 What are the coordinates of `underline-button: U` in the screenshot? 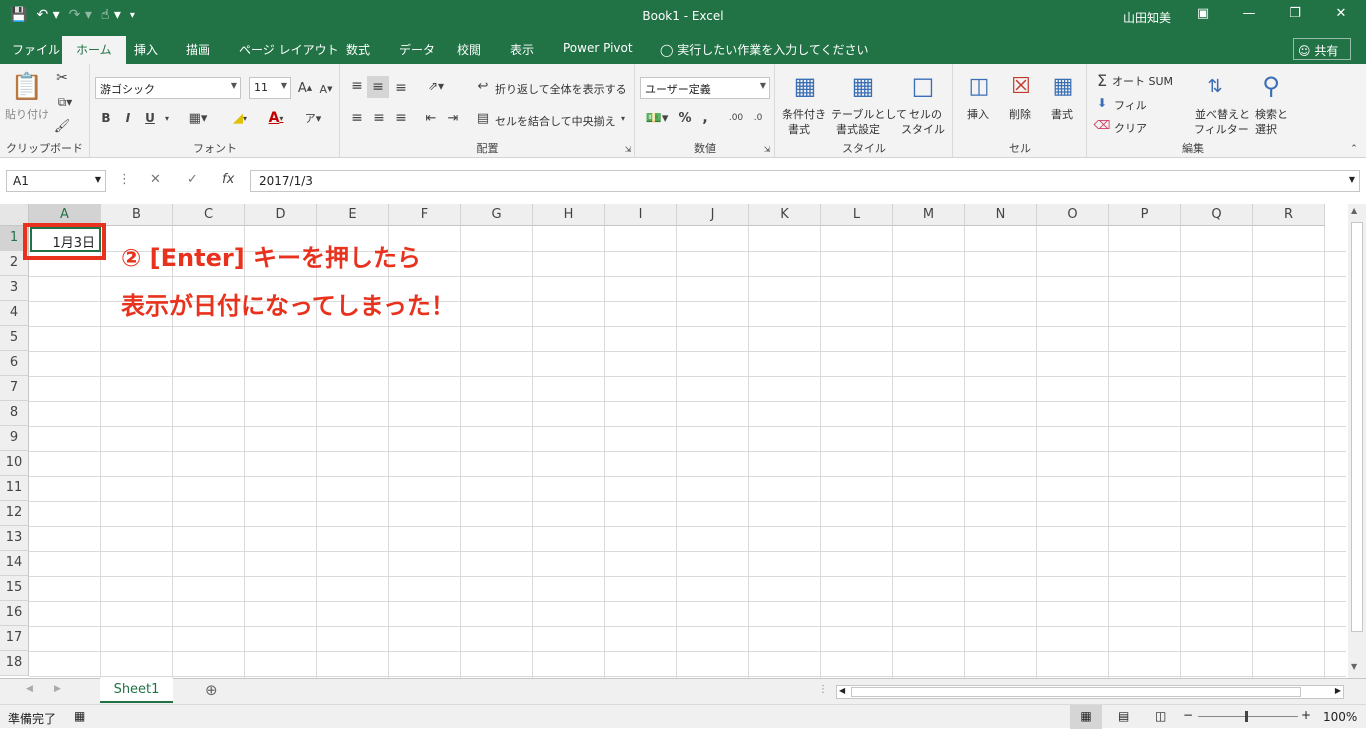 It's located at (150, 118).